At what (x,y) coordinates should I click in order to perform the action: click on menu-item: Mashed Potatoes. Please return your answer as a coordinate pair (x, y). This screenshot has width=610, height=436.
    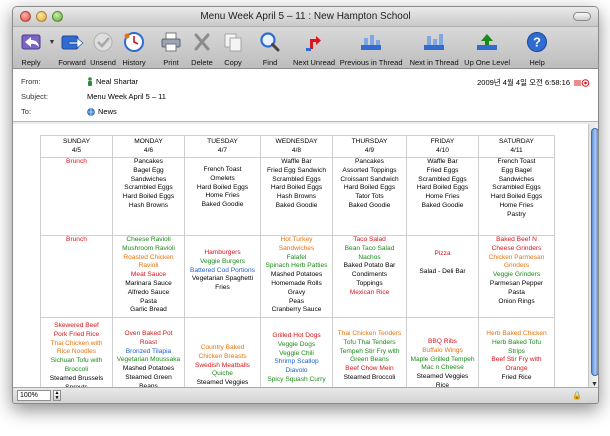
    Looking at the image, I should click on (148, 369).